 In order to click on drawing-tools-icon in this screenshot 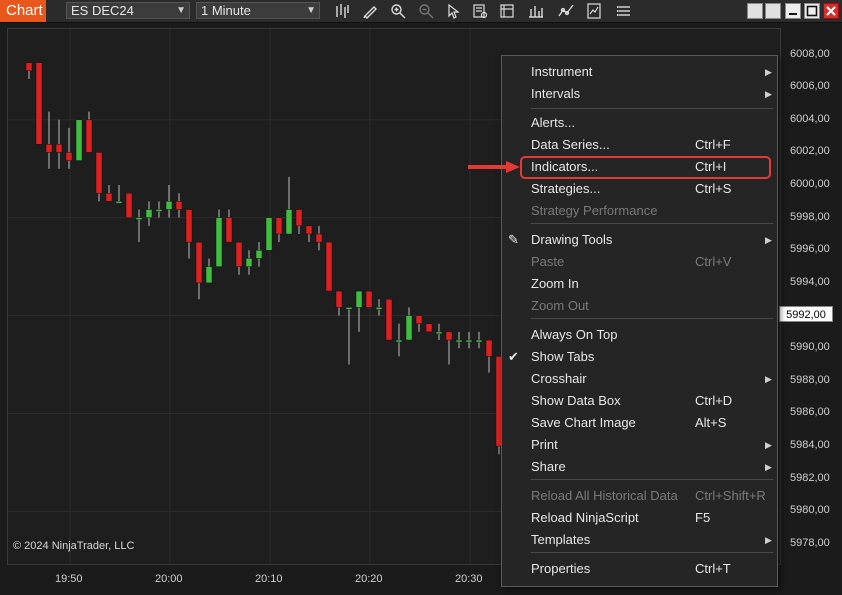, I will do `click(566, 11)`.